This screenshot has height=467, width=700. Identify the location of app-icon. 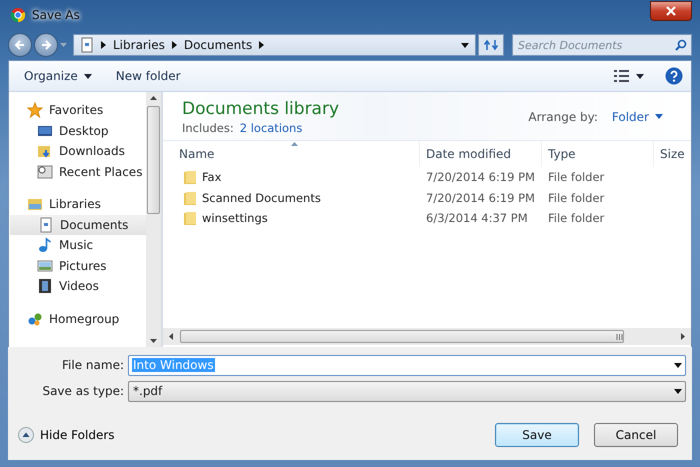
(18, 15).